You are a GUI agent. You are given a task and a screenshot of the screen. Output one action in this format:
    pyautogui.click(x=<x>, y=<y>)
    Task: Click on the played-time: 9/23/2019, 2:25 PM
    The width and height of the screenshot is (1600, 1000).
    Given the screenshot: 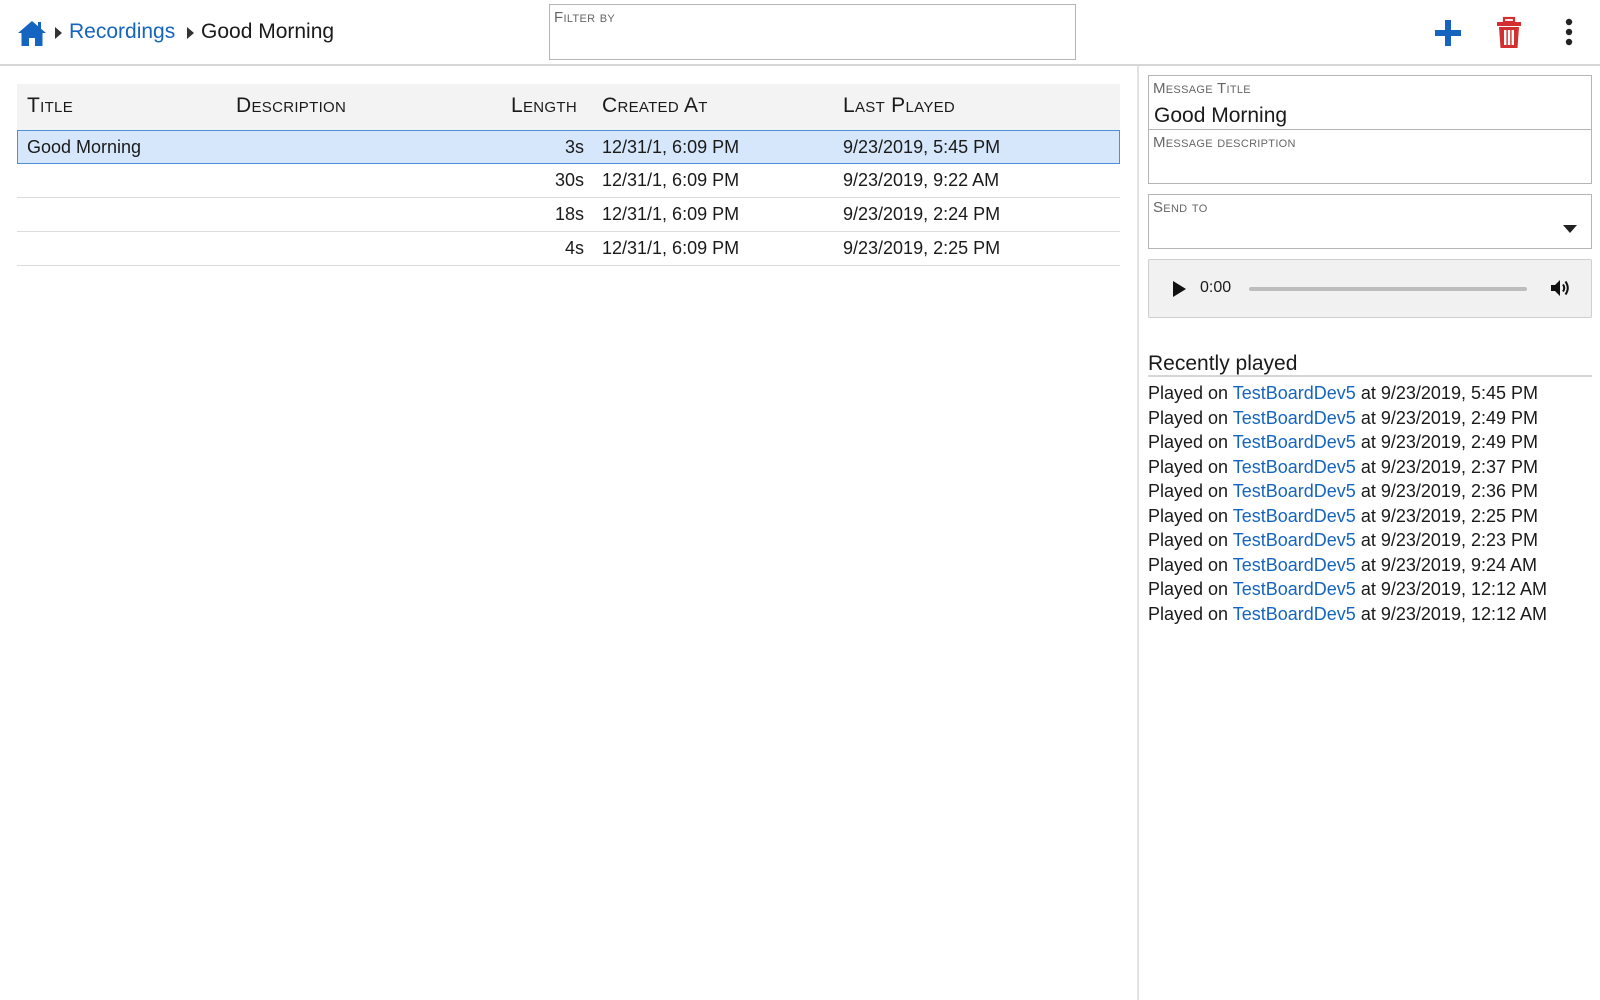 What is the action you would take?
    pyautogui.click(x=1459, y=515)
    